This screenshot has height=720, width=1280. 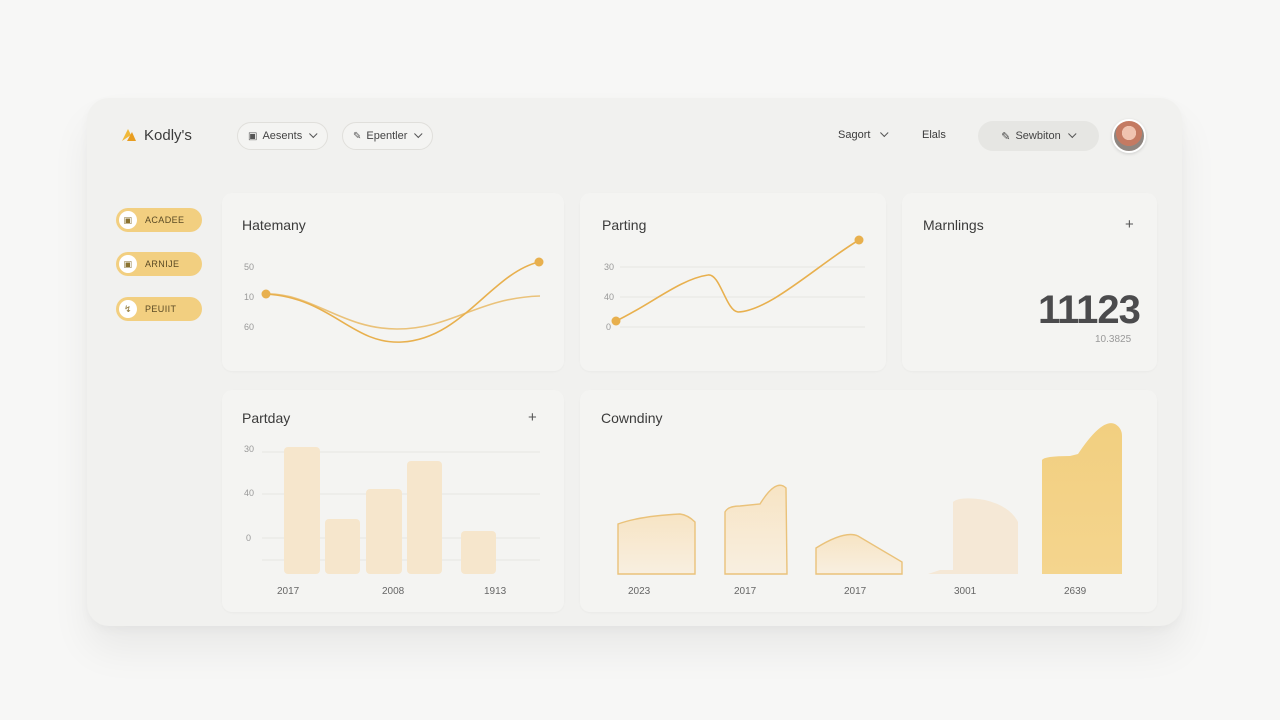 I want to click on assets-dropdown: ▣ Aesents, so click(x=283, y=136).